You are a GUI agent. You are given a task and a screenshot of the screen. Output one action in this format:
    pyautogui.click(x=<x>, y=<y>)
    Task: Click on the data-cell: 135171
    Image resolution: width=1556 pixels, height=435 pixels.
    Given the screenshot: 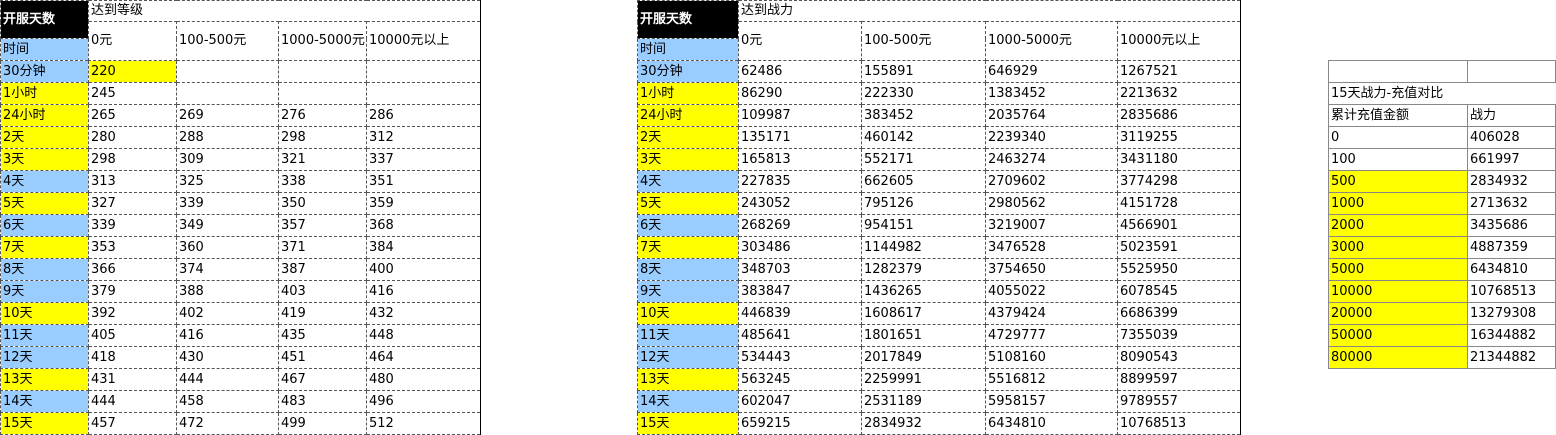 What is the action you would take?
    pyautogui.click(x=800, y=137)
    